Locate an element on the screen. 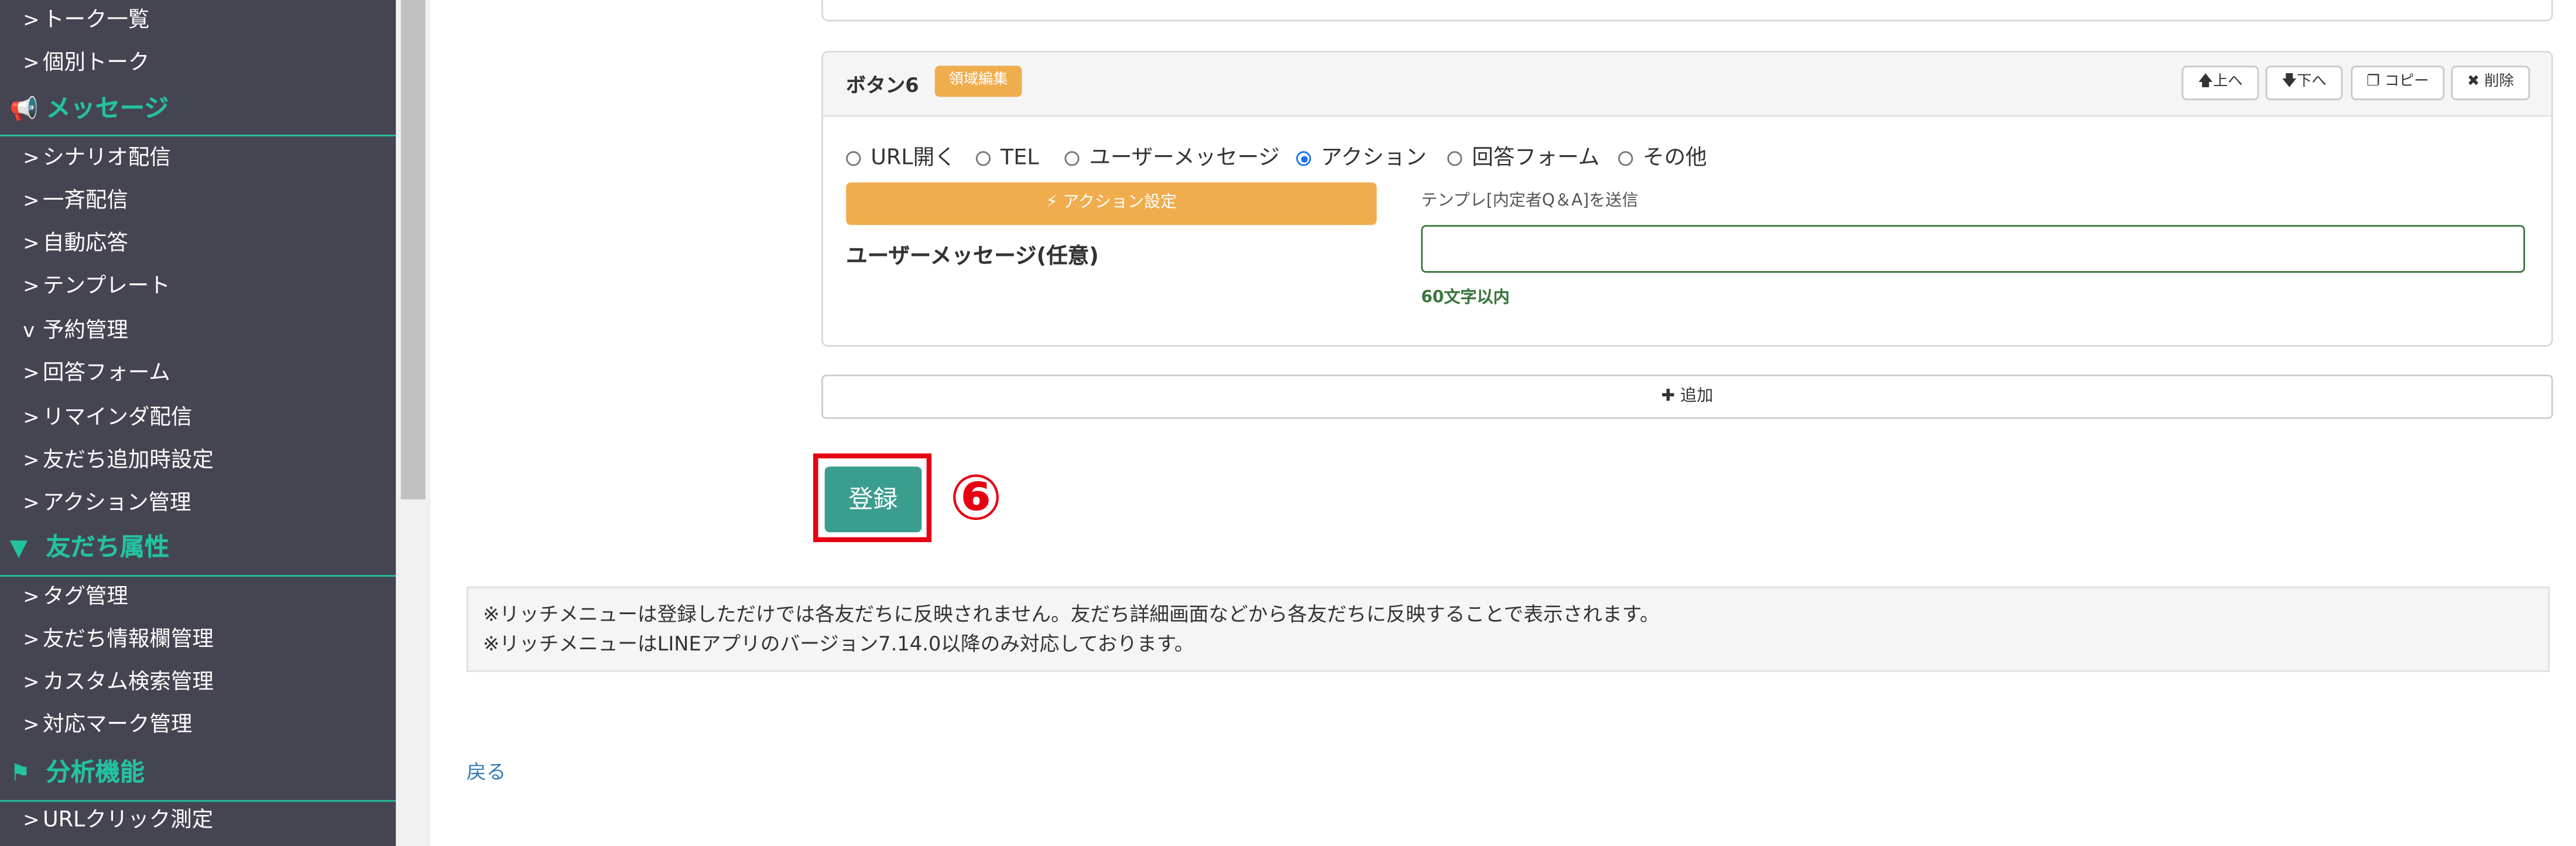 The width and height of the screenshot is (2576, 846). card-title: ボタン6 is located at coordinates (882, 85).